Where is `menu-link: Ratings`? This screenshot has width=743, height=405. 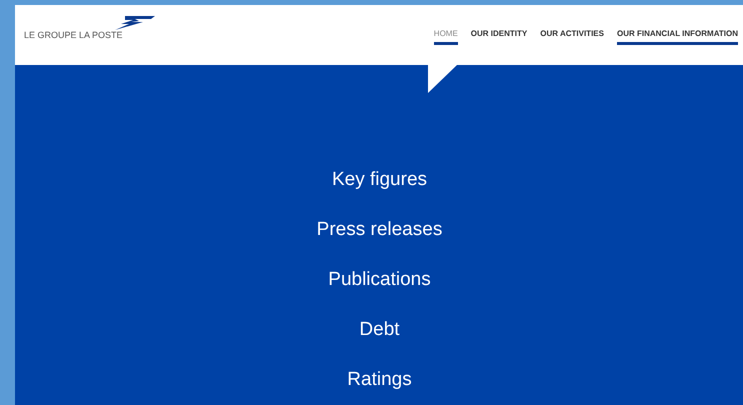
menu-link: Ratings is located at coordinates (379, 380).